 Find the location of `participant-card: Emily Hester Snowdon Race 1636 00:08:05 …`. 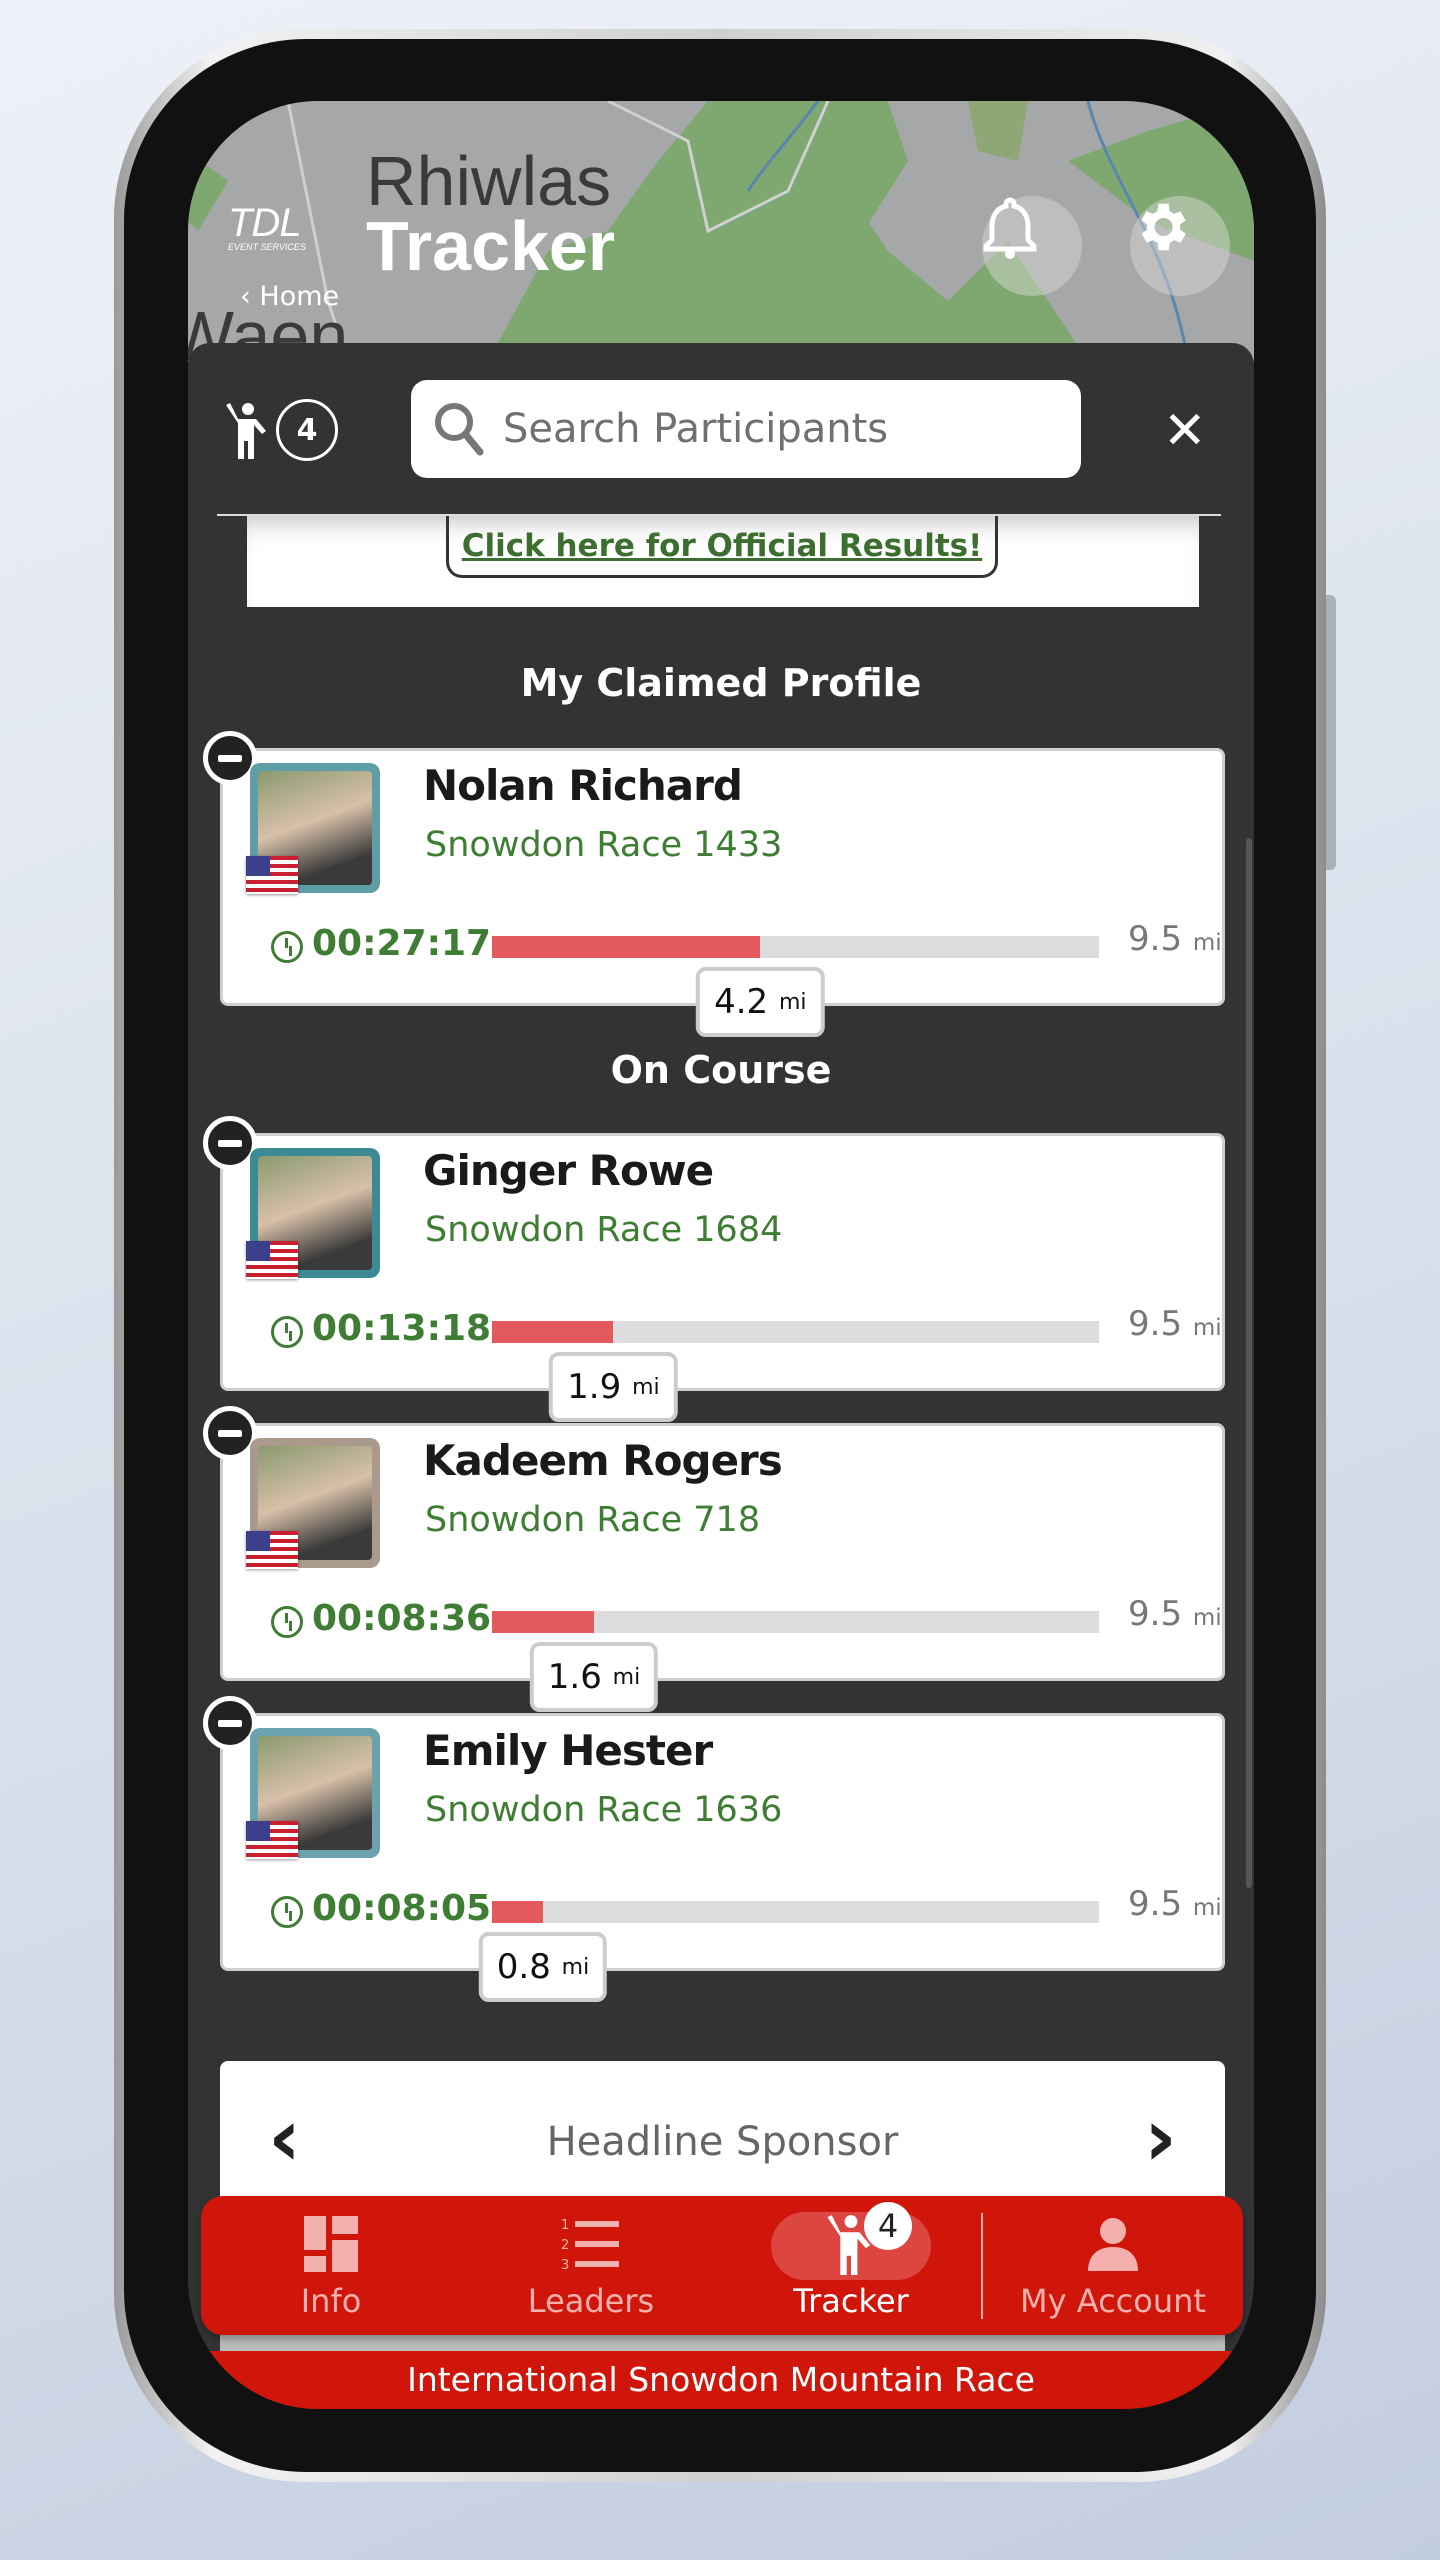

participant-card: Emily Hester Snowdon Race 1636 00:08:05 … is located at coordinates (714, 1849).